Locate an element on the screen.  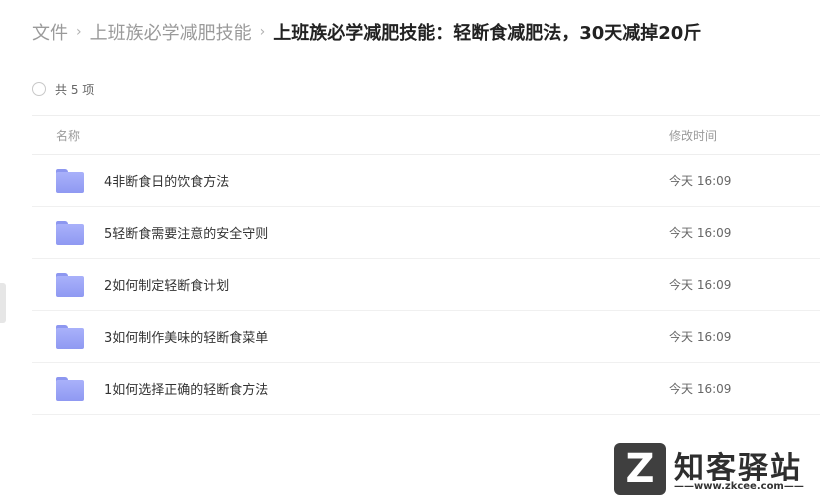
list-header: 名称 修改时间 is located at coordinates (426, 135).